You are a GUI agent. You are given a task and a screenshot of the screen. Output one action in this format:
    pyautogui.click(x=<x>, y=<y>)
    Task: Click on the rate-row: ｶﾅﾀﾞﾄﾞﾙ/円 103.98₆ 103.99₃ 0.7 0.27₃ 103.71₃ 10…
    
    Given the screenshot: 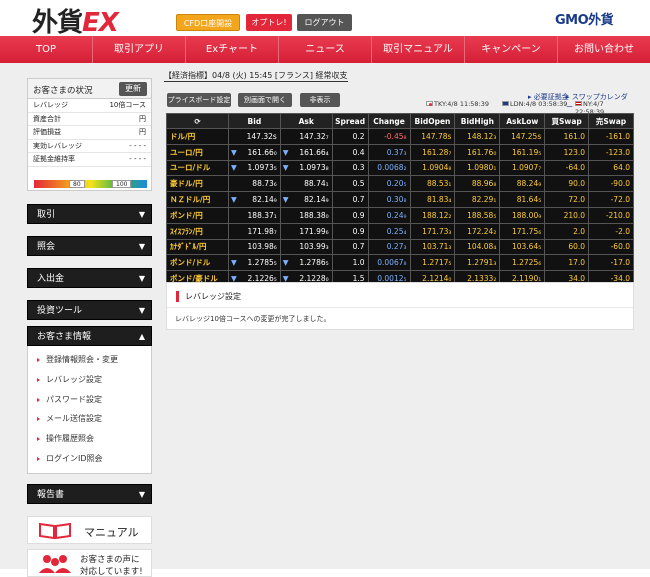 What is the action you would take?
    pyautogui.click(x=400, y=247)
    